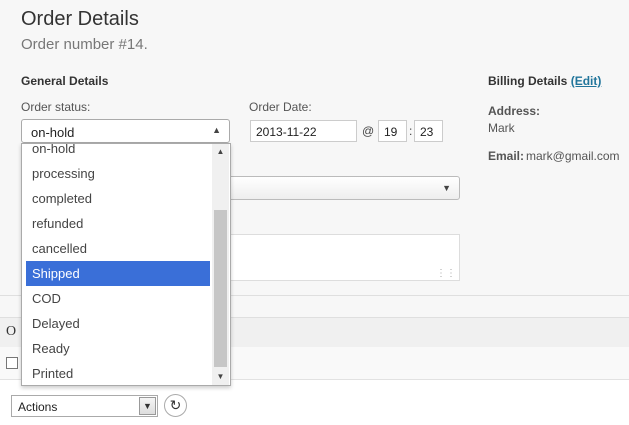 The width and height of the screenshot is (629, 425). I want to click on order-status-value: on-hold, so click(53, 132).